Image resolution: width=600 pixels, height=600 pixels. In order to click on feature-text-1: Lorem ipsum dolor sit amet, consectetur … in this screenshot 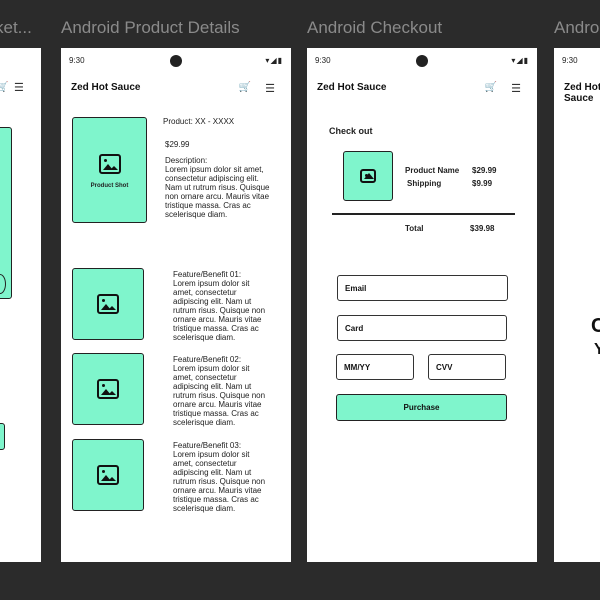, I will do `click(219, 310)`.